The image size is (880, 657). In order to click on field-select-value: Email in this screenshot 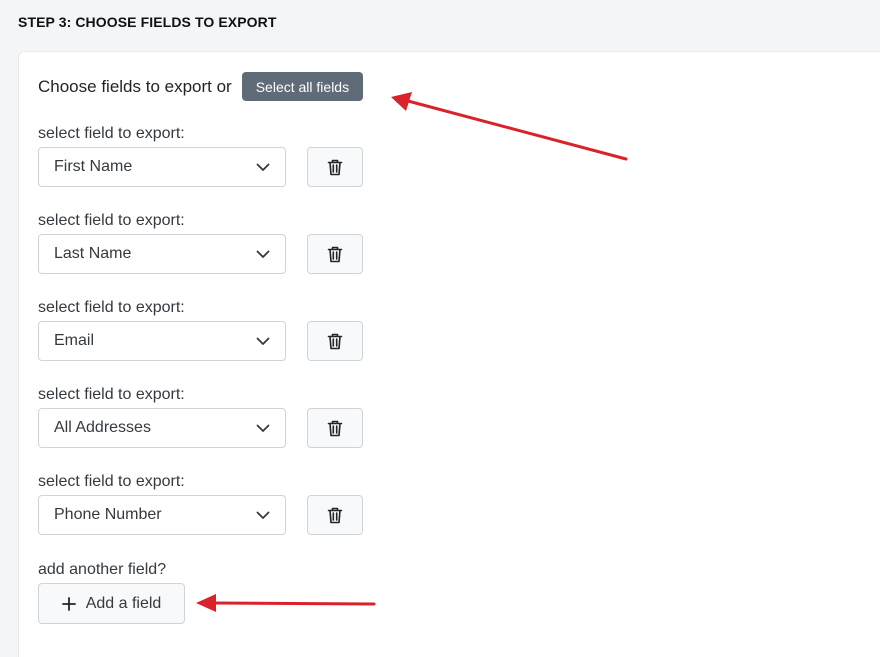, I will do `click(74, 340)`.